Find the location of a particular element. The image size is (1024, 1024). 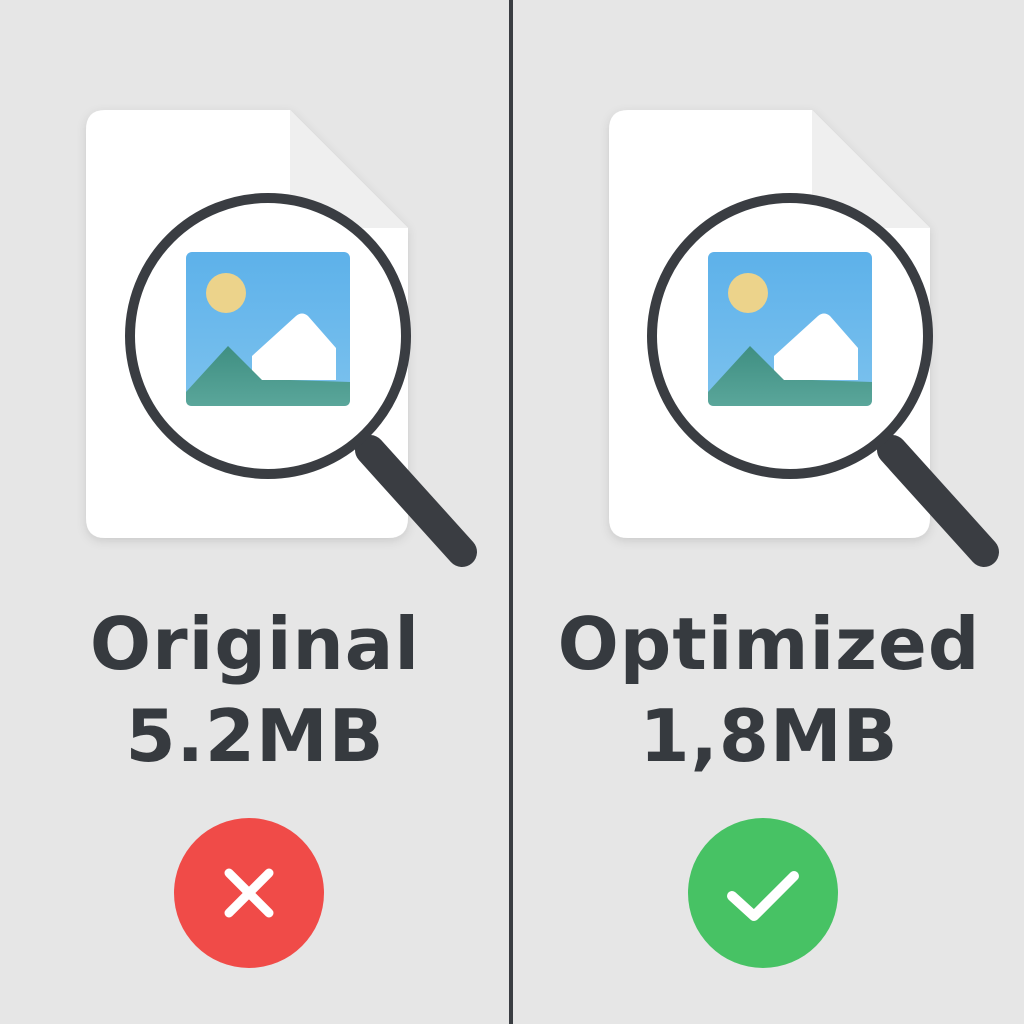

approved-status-badge is located at coordinates (763, 893).